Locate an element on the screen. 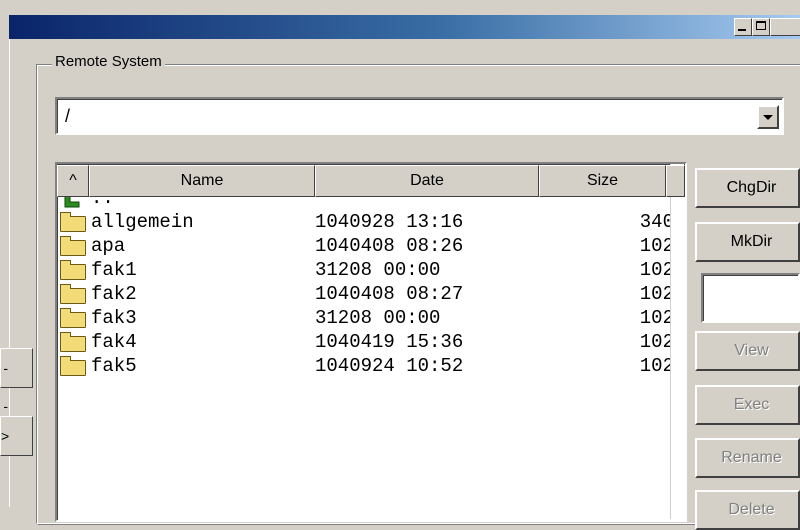  window-titlebar is located at coordinates (404, 27).